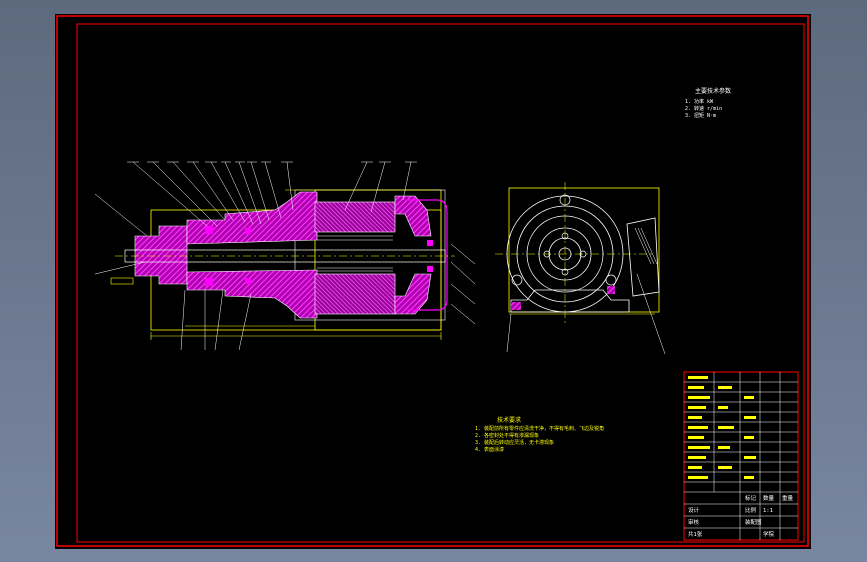 The image size is (867, 562). I want to click on tech-req-line-2: 2. 各密封处不得有渗漏现象, so click(507, 435).